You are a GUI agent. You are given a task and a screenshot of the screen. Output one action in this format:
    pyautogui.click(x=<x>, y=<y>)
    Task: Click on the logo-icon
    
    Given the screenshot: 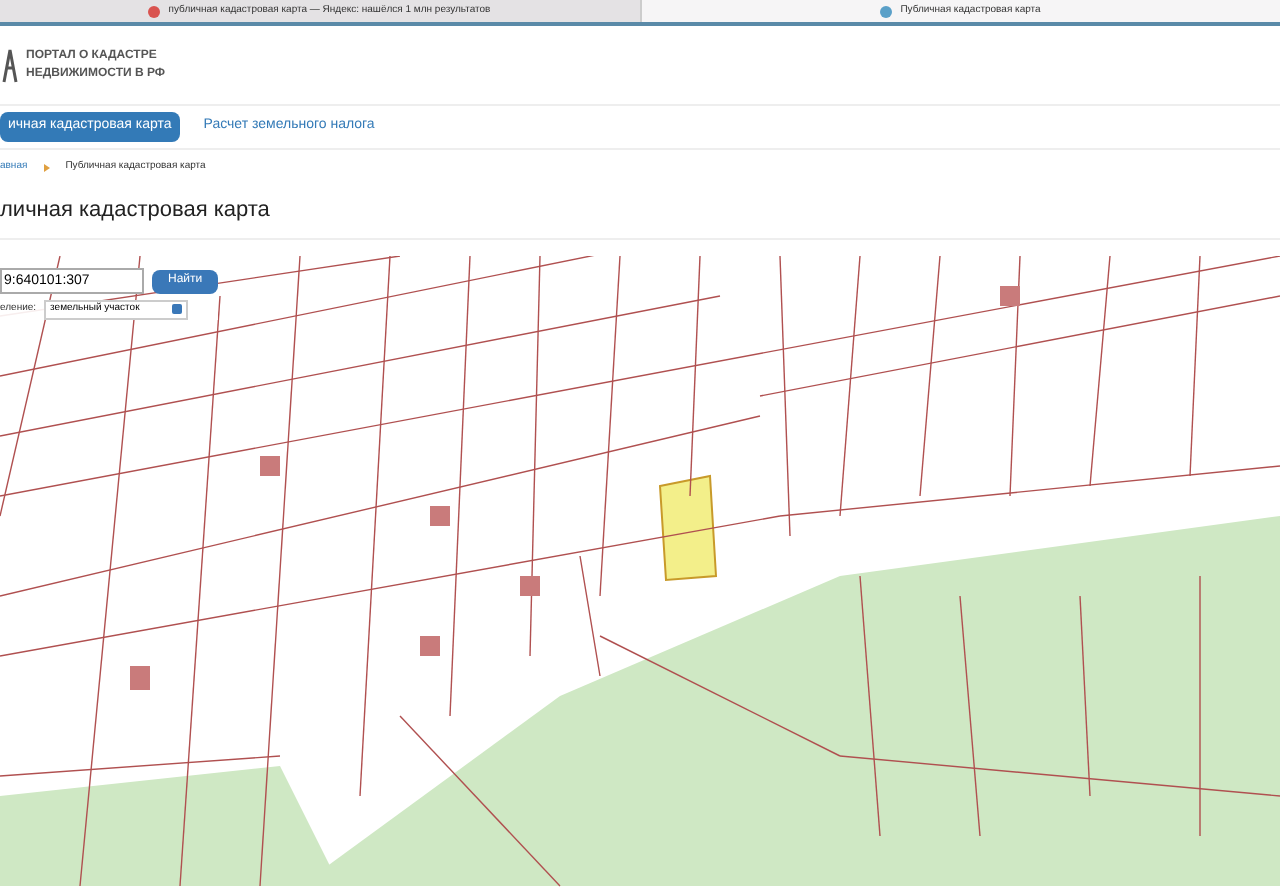 What is the action you would take?
    pyautogui.click(x=10, y=65)
    